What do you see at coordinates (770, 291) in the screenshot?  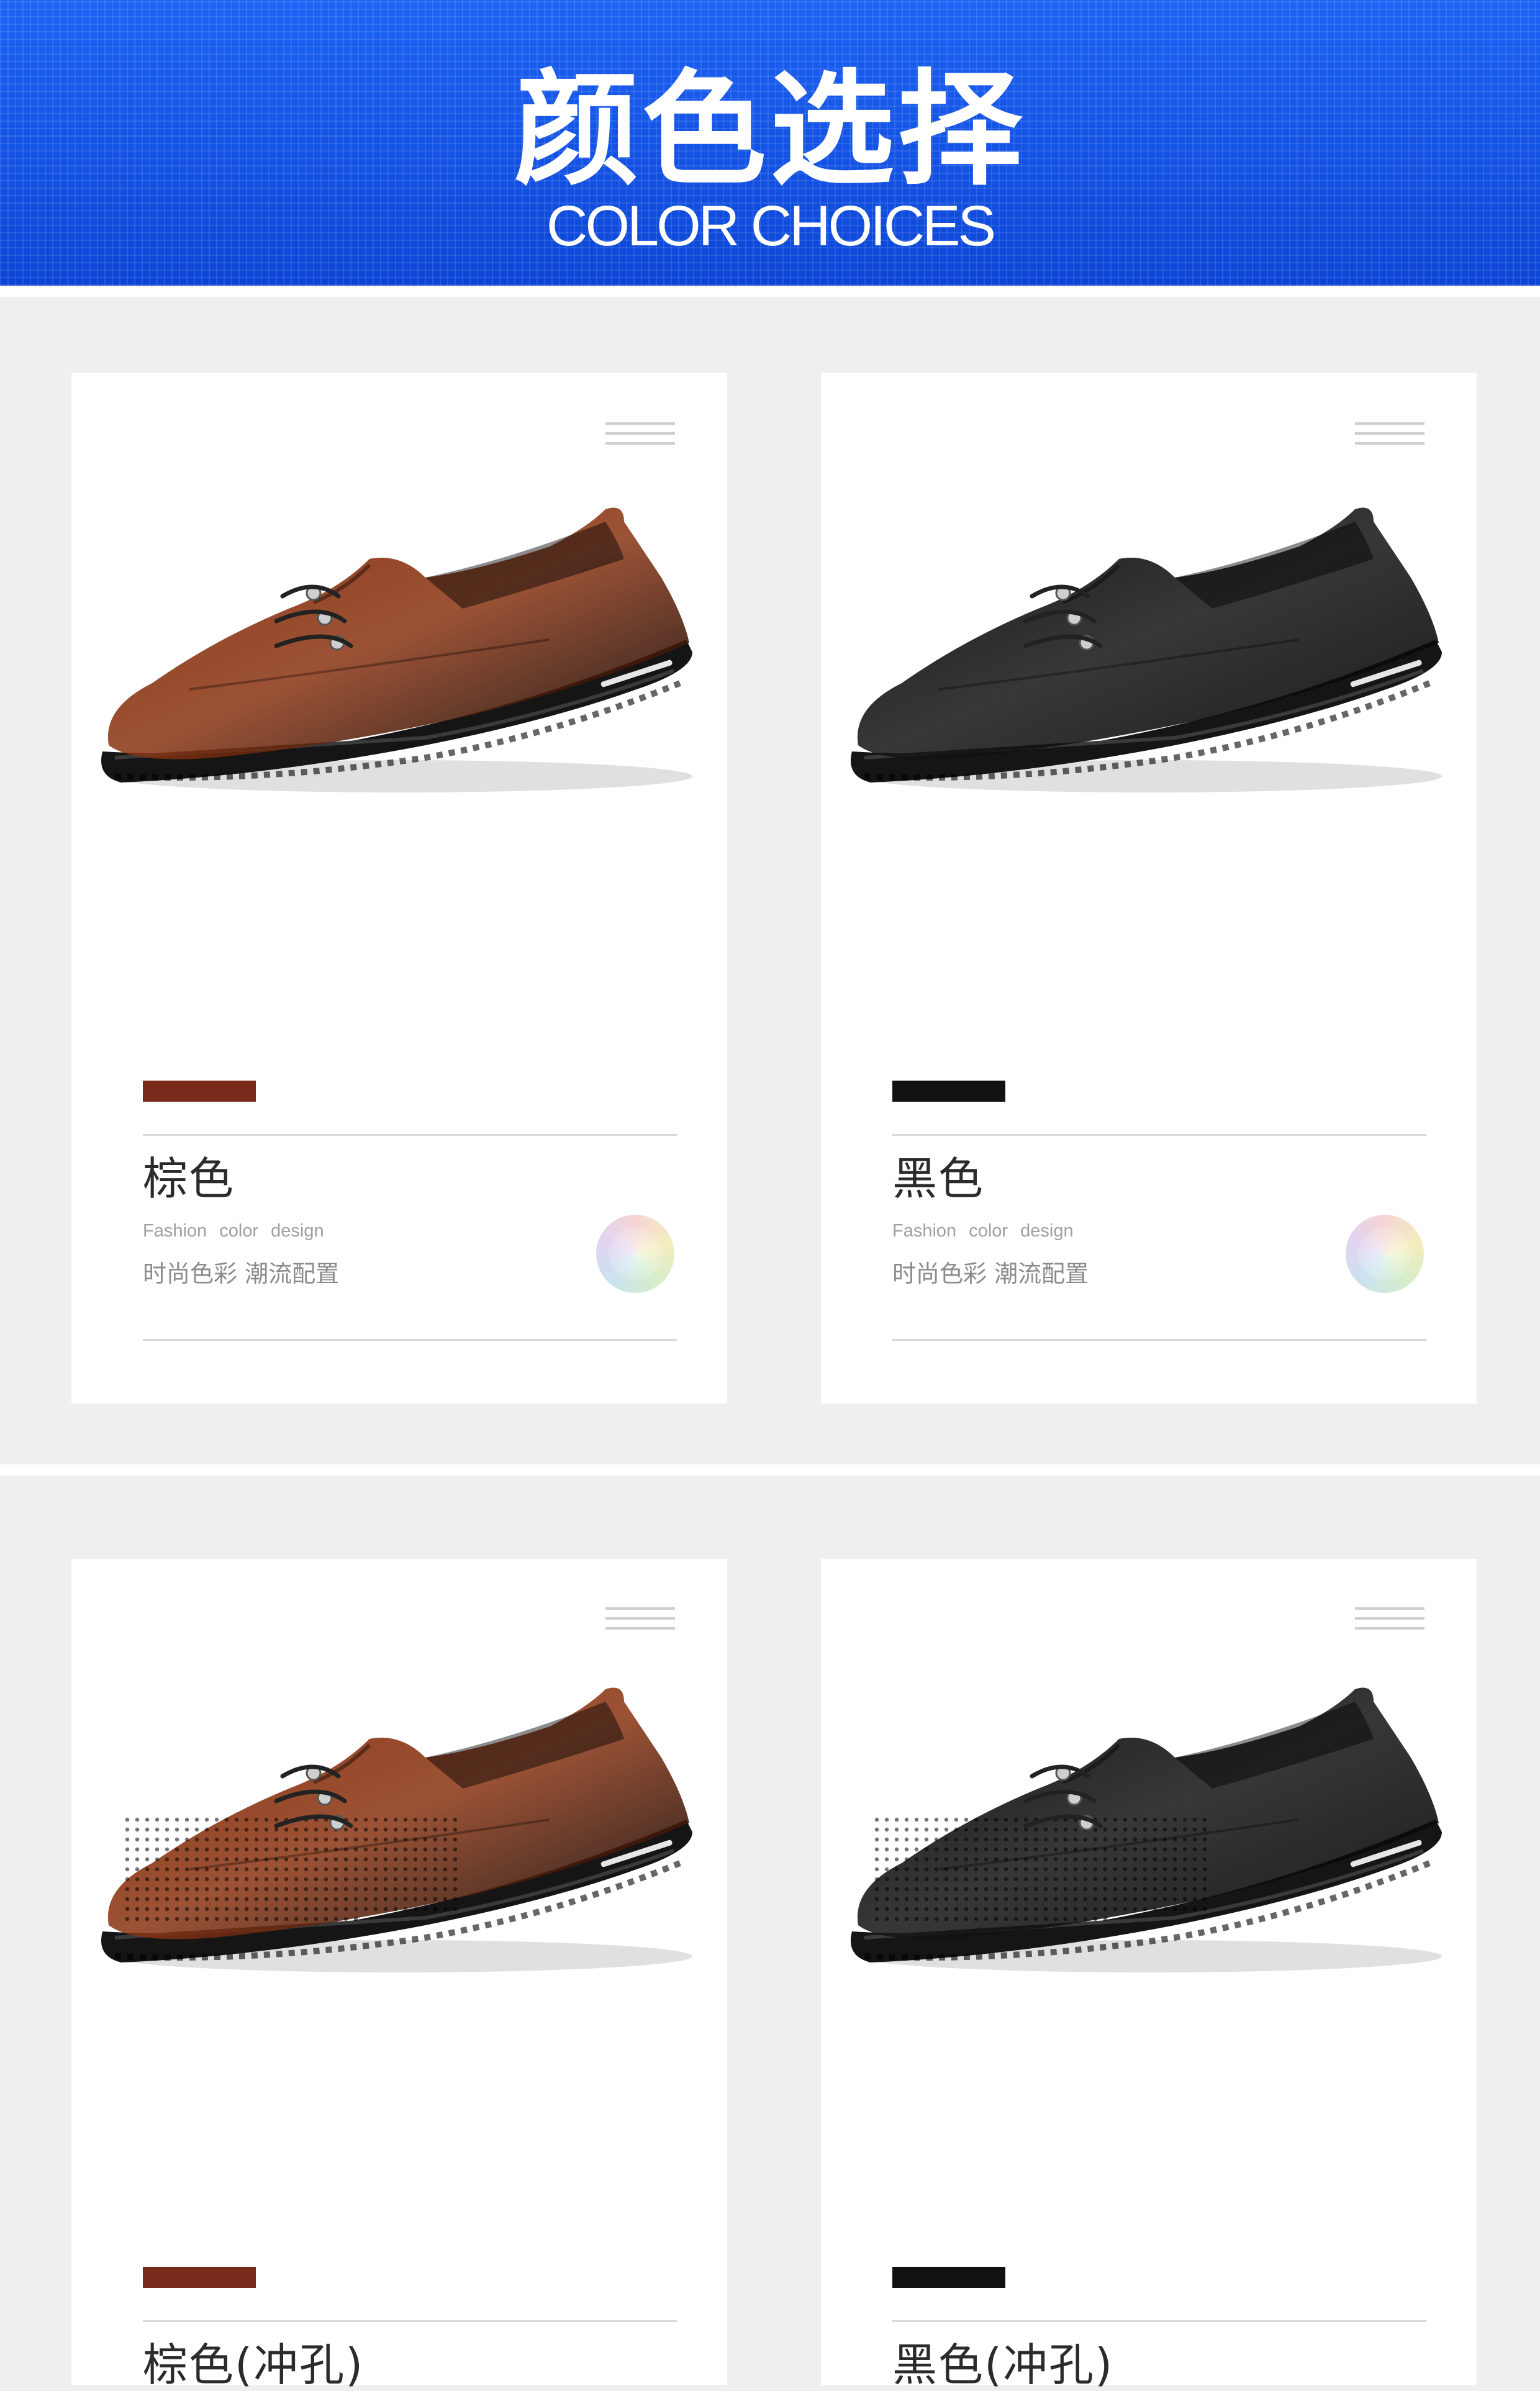 I see `top-divider` at bounding box center [770, 291].